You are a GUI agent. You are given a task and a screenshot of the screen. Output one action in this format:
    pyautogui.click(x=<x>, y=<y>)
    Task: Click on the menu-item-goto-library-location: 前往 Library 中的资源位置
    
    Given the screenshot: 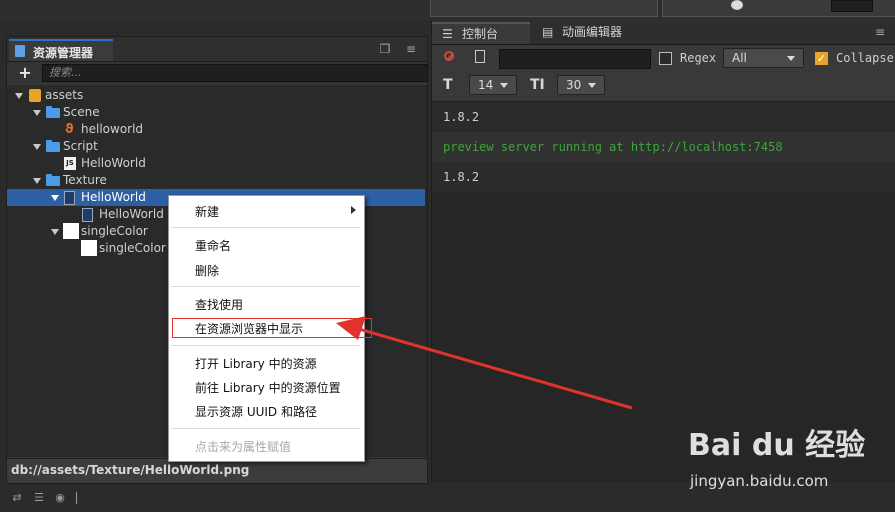 What is the action you would take?
    pyautogui.click(x=268, y=387)
    